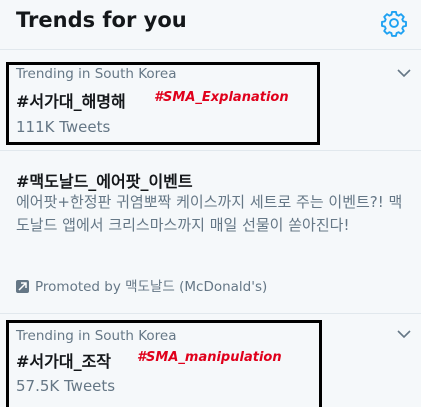 This screenshot has width=421, height=407. What do you see at coordinates (151, 287) in the screenshot?
I see `promoted-text: Promoted by 맥도날드 (McDonald's)` at bounding box center [151, 287].